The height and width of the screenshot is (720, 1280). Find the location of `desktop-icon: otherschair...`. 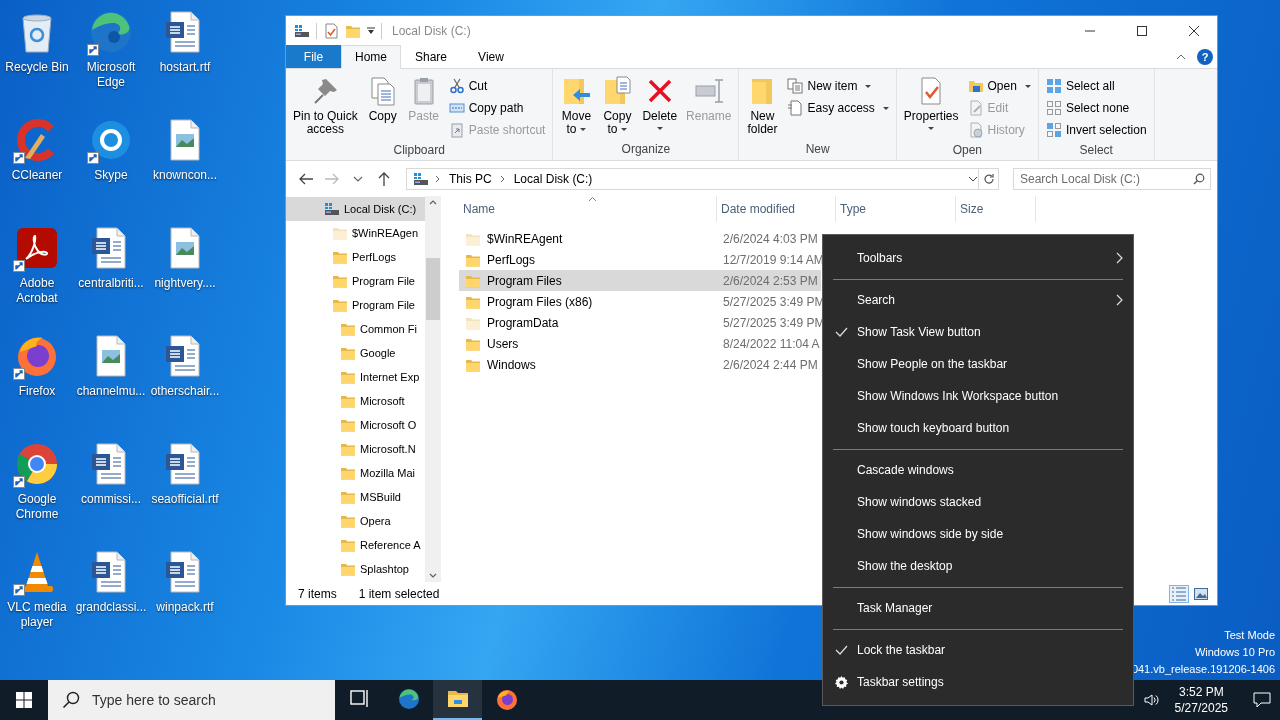

desktop-icon: otherschair... is located at coordinates (185, 384).